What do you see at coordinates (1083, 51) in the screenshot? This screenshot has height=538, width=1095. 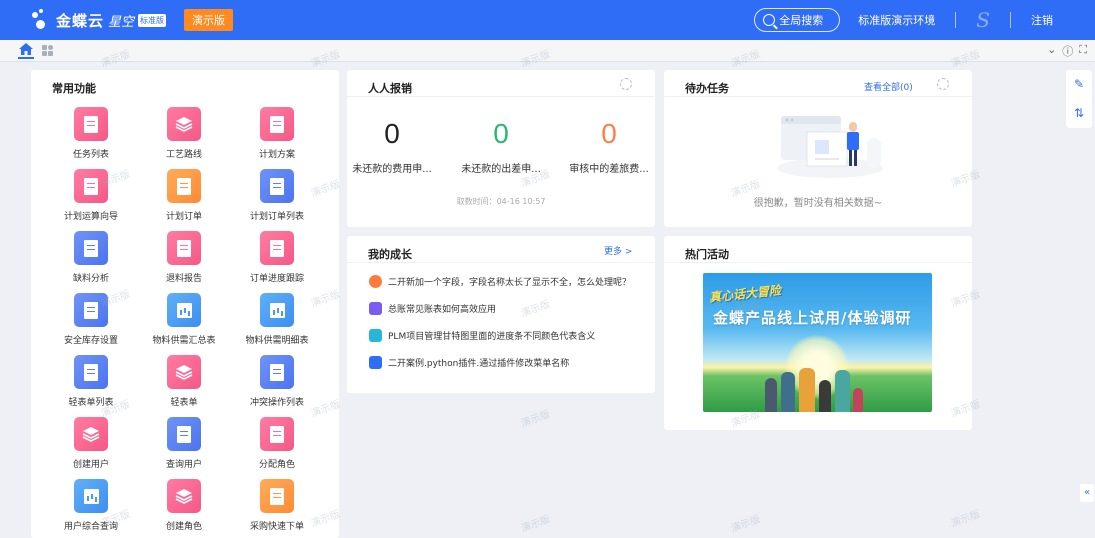 I see `fullscreen-icon: ⛶` at bounding box center [1083, 51].